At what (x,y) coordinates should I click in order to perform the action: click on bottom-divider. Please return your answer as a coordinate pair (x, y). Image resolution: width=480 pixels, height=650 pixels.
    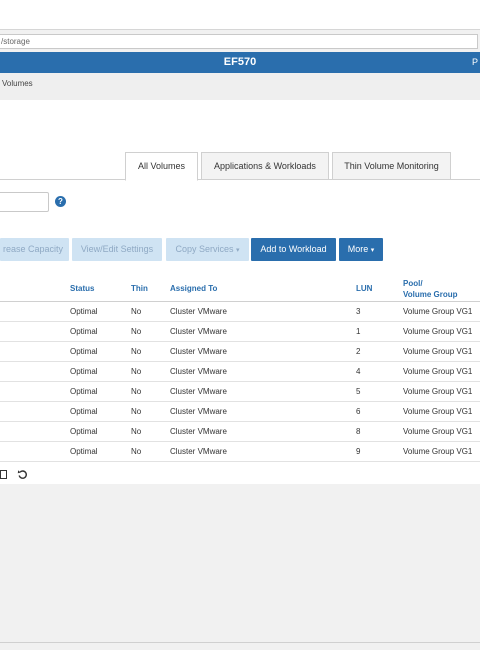
    Looking at the image, I should click on (240, 642).